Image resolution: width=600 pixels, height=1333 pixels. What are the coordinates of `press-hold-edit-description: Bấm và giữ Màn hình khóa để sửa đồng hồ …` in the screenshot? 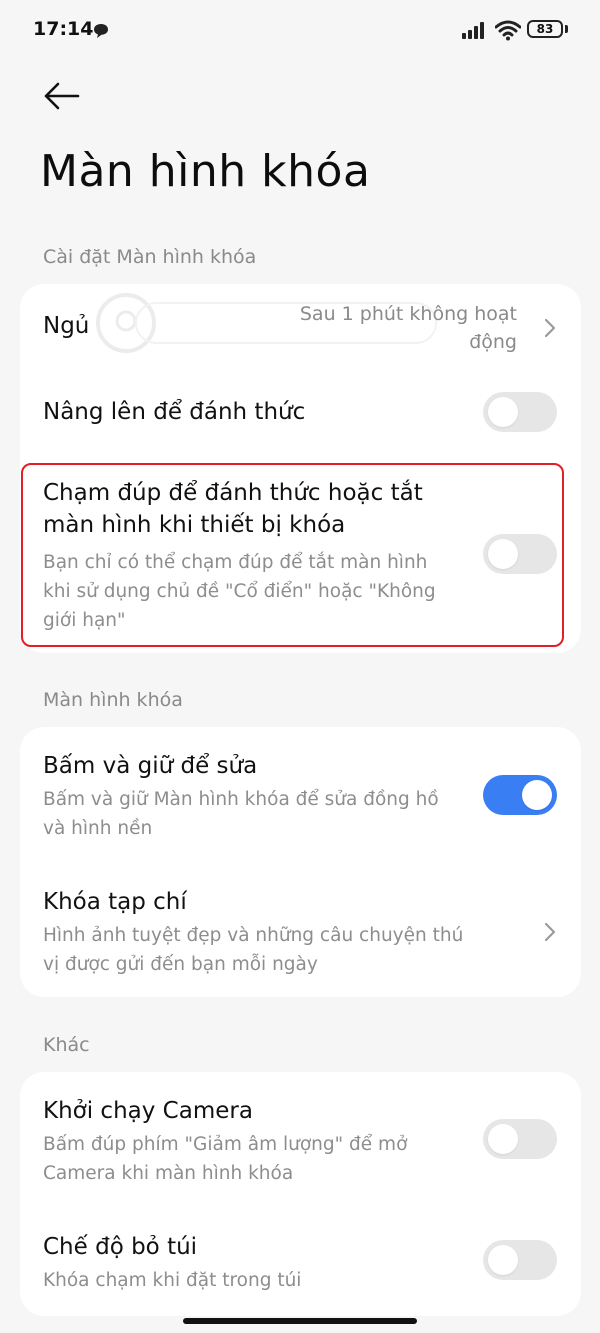 It's located at (241, 814).